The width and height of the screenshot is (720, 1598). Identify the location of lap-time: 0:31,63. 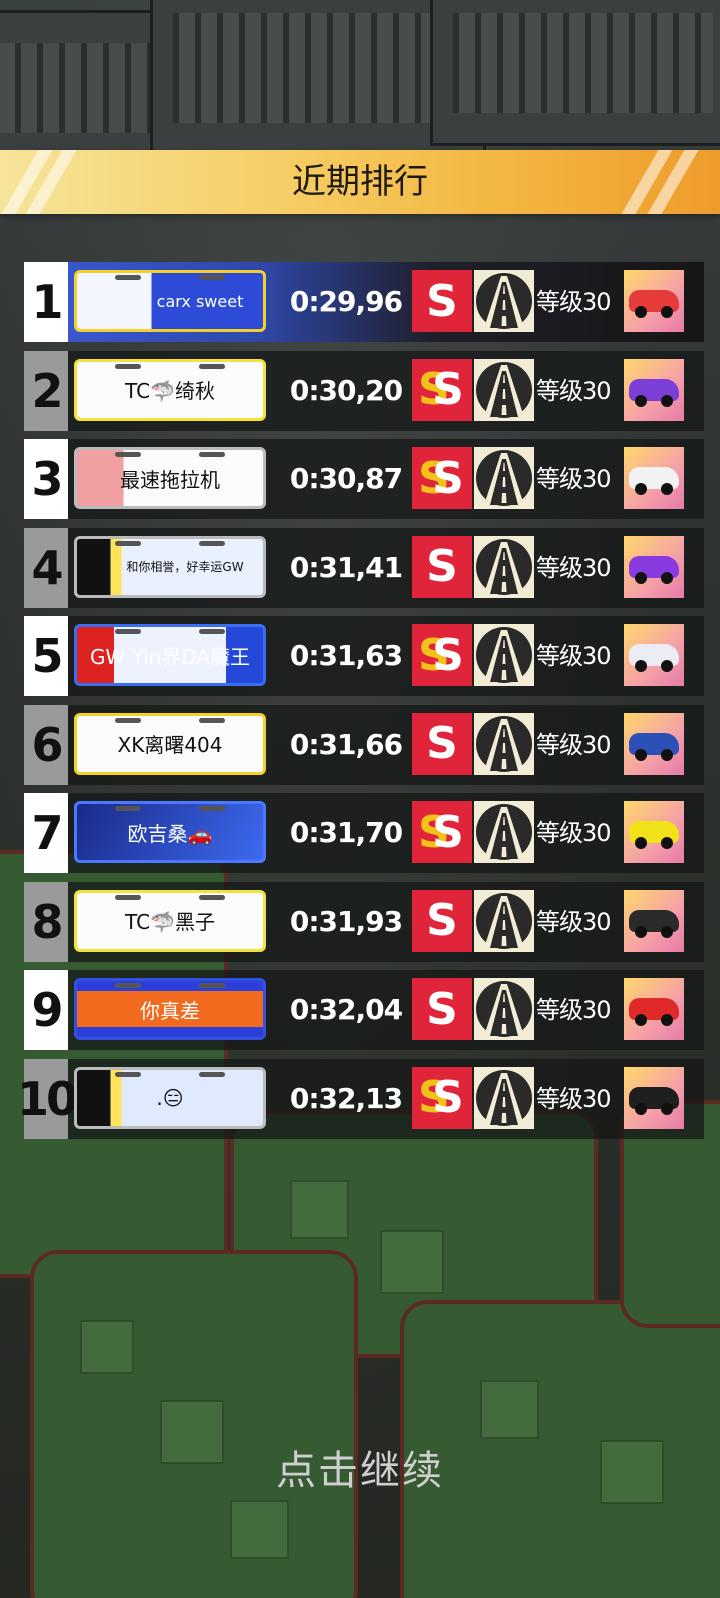
(346, 655).